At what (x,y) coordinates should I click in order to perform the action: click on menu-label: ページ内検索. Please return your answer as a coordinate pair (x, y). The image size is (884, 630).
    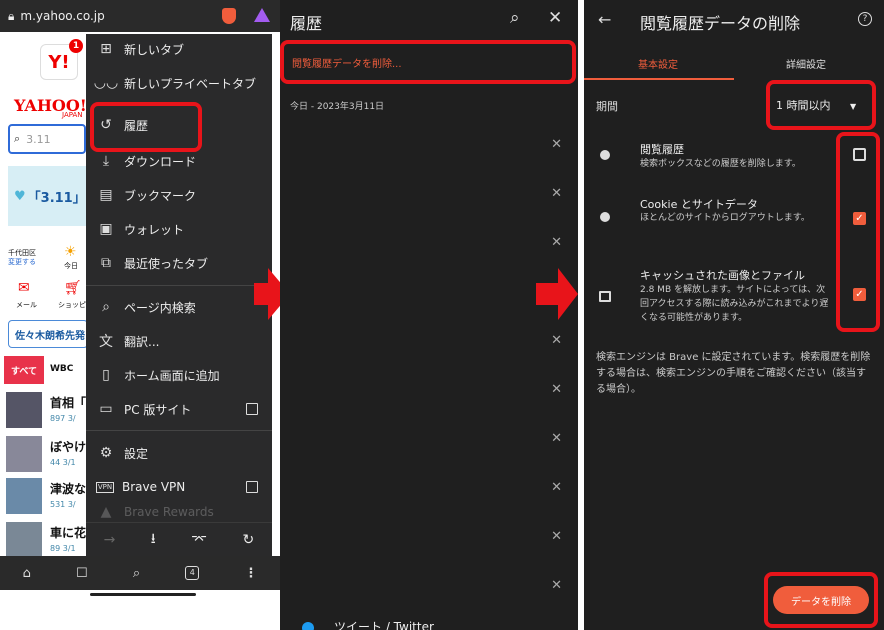
    Looking at the image, I should click on (160, 307).